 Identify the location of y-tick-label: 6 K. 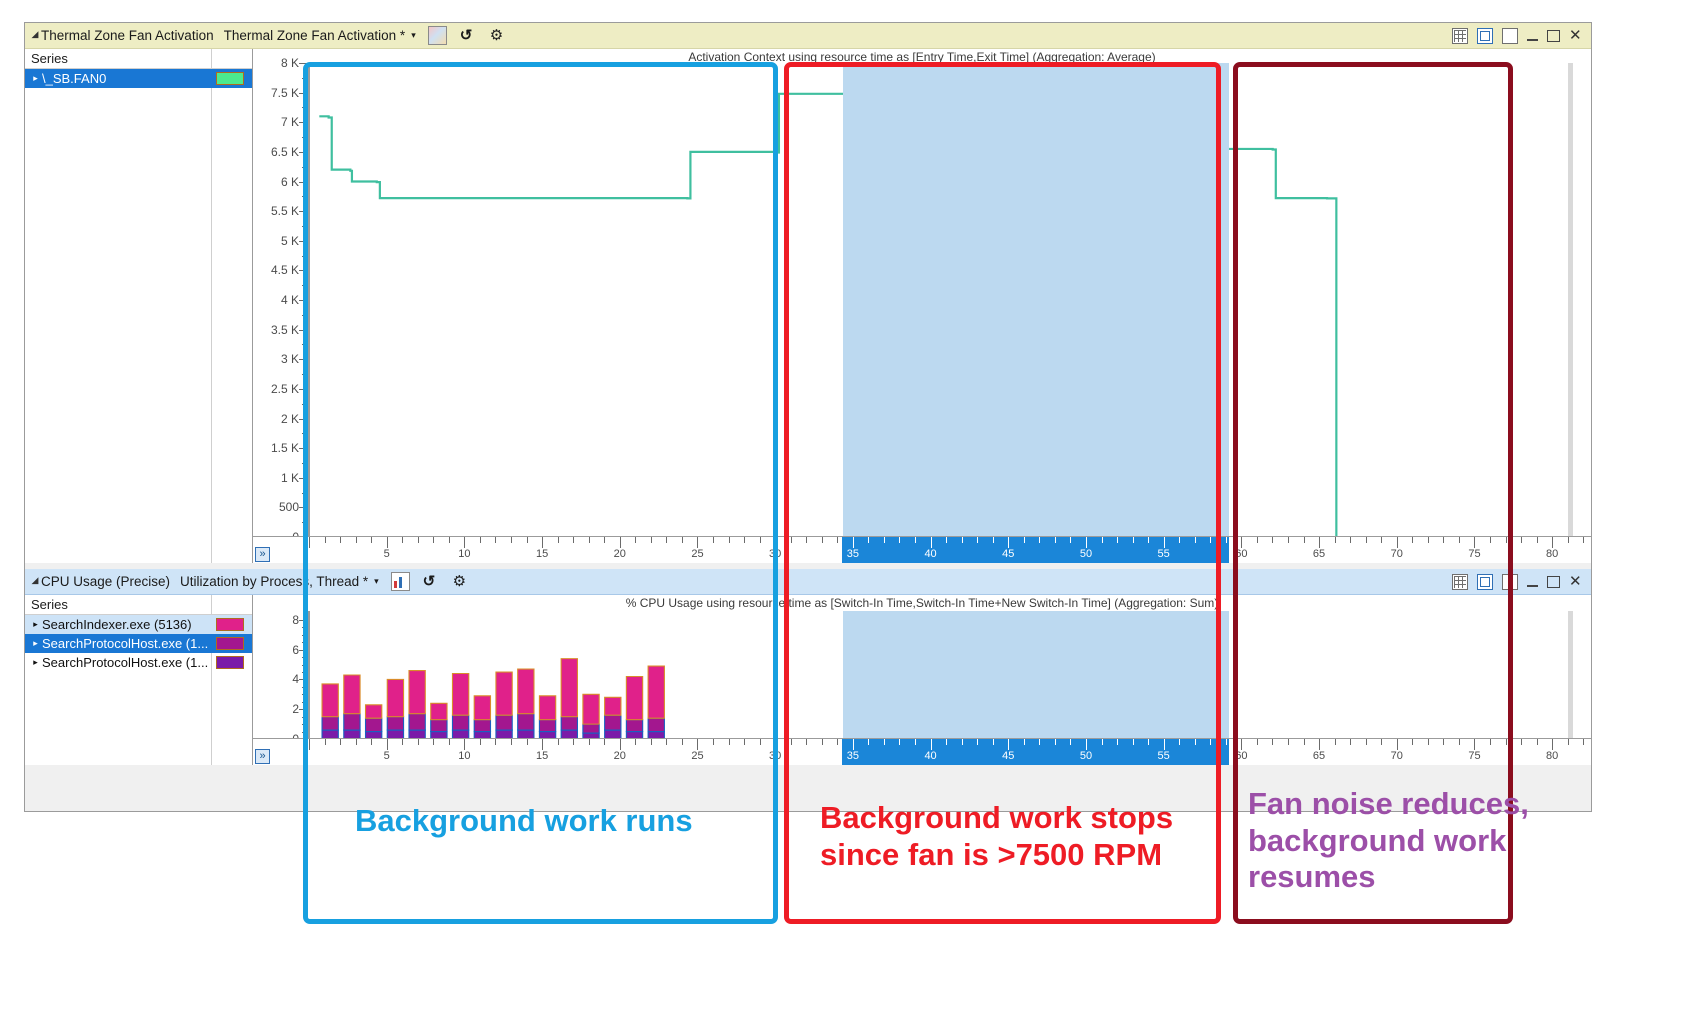
(289, 181).